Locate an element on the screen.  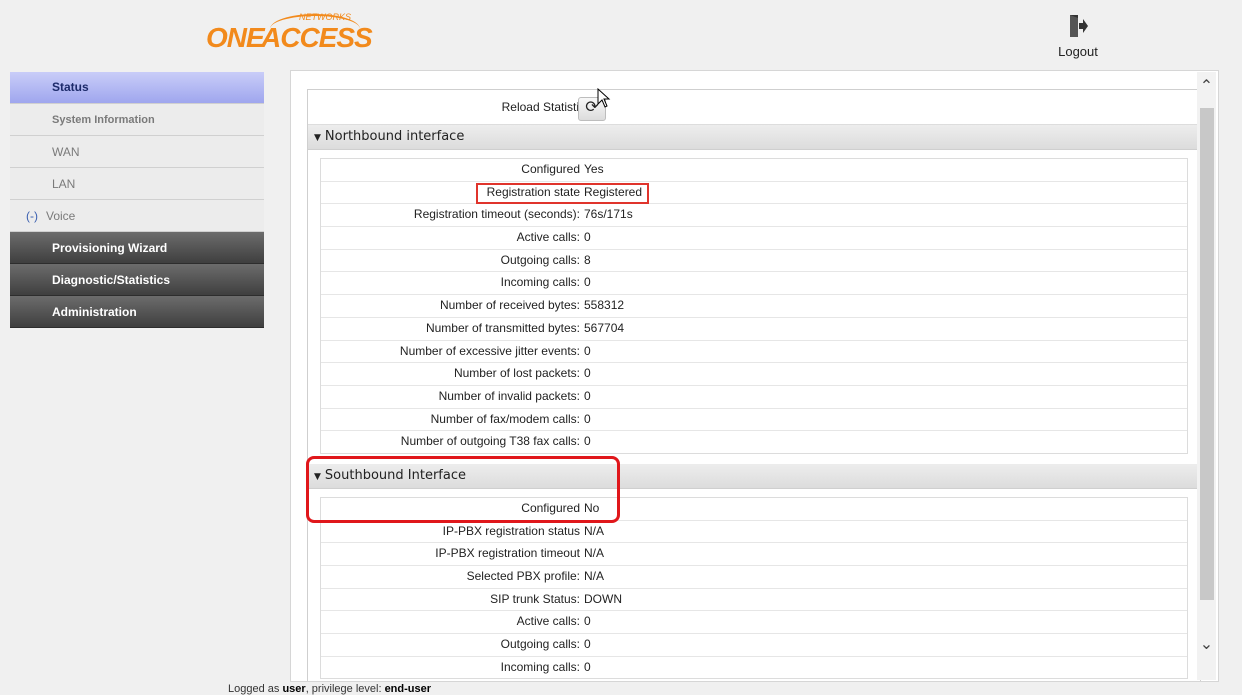
logout-label: Logout is located at coordinates (1078, 51).